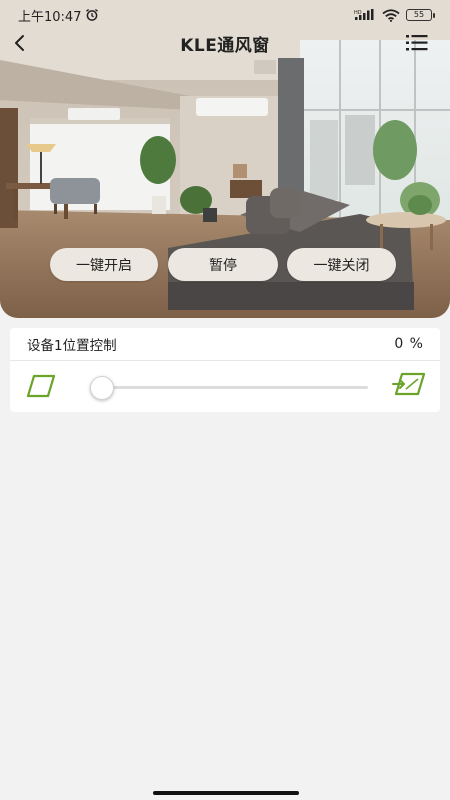 The height and width of the screenshot is (800, 450). What do you see at coordinates (391, 15) in the screenshot?
I see `wifi-icon` at bounding box center [391, 15].